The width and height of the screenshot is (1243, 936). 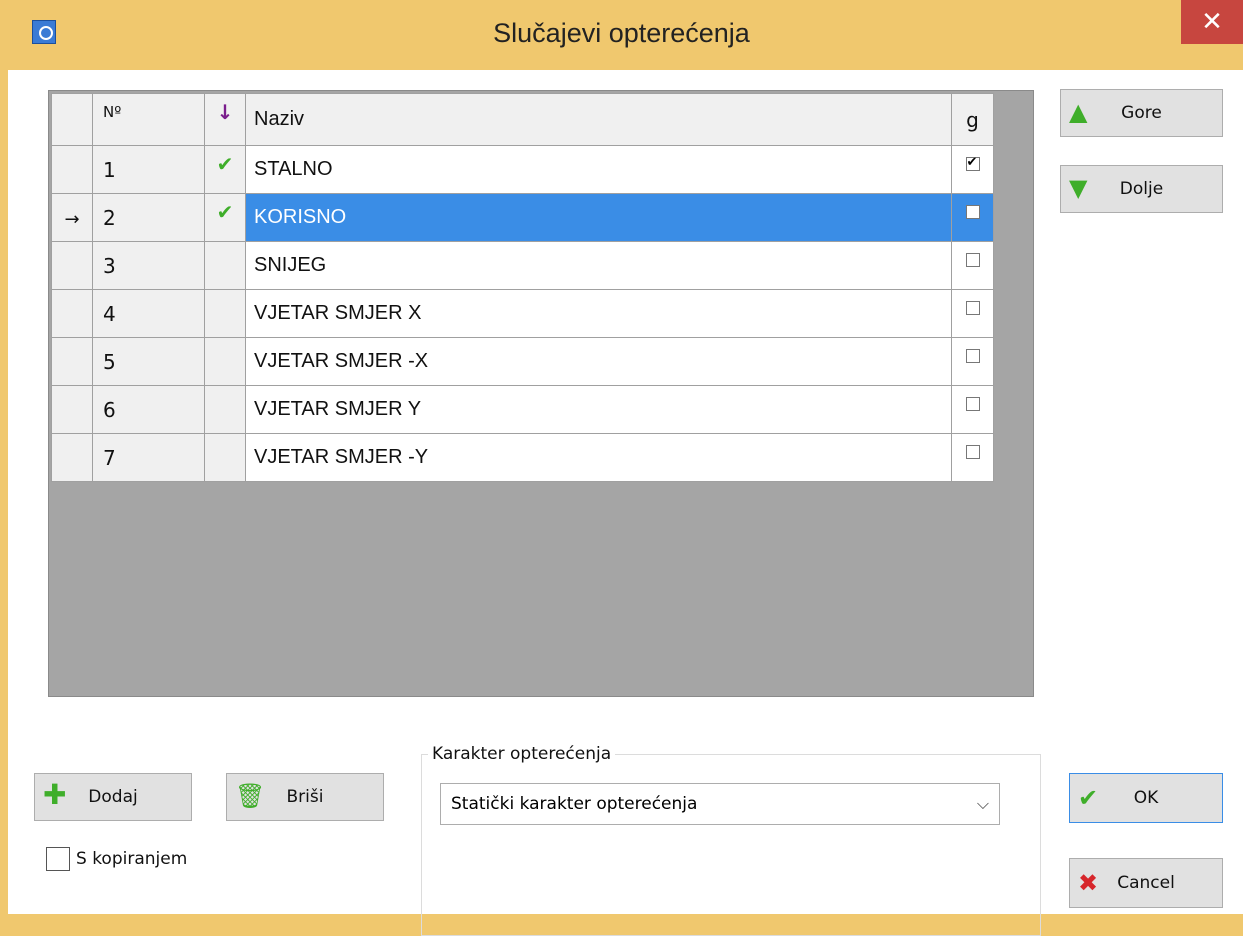 I want to click on copy-checkbox, so click(x=58, y=859).